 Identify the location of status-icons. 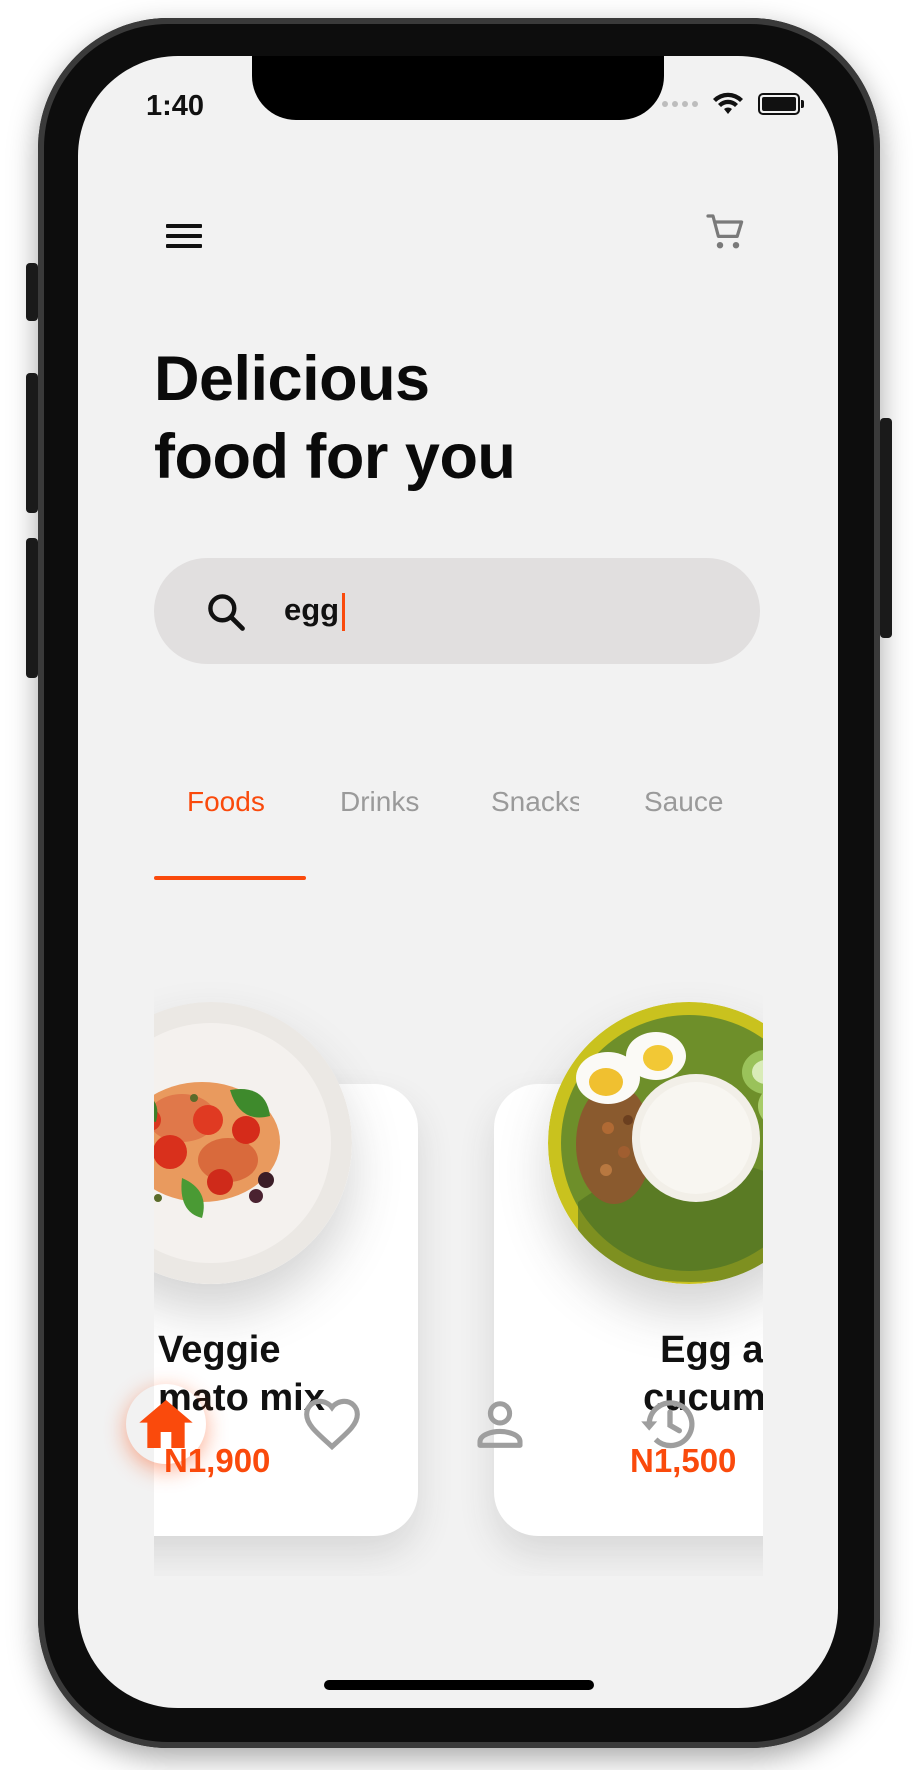
(733, 104).